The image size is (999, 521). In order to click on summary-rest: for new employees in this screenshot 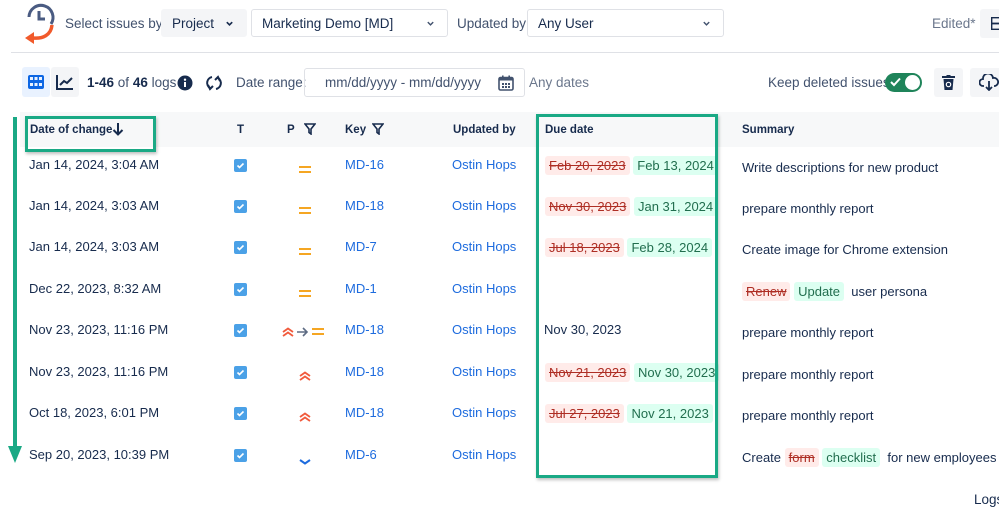, I will do `click(942, 457)`.